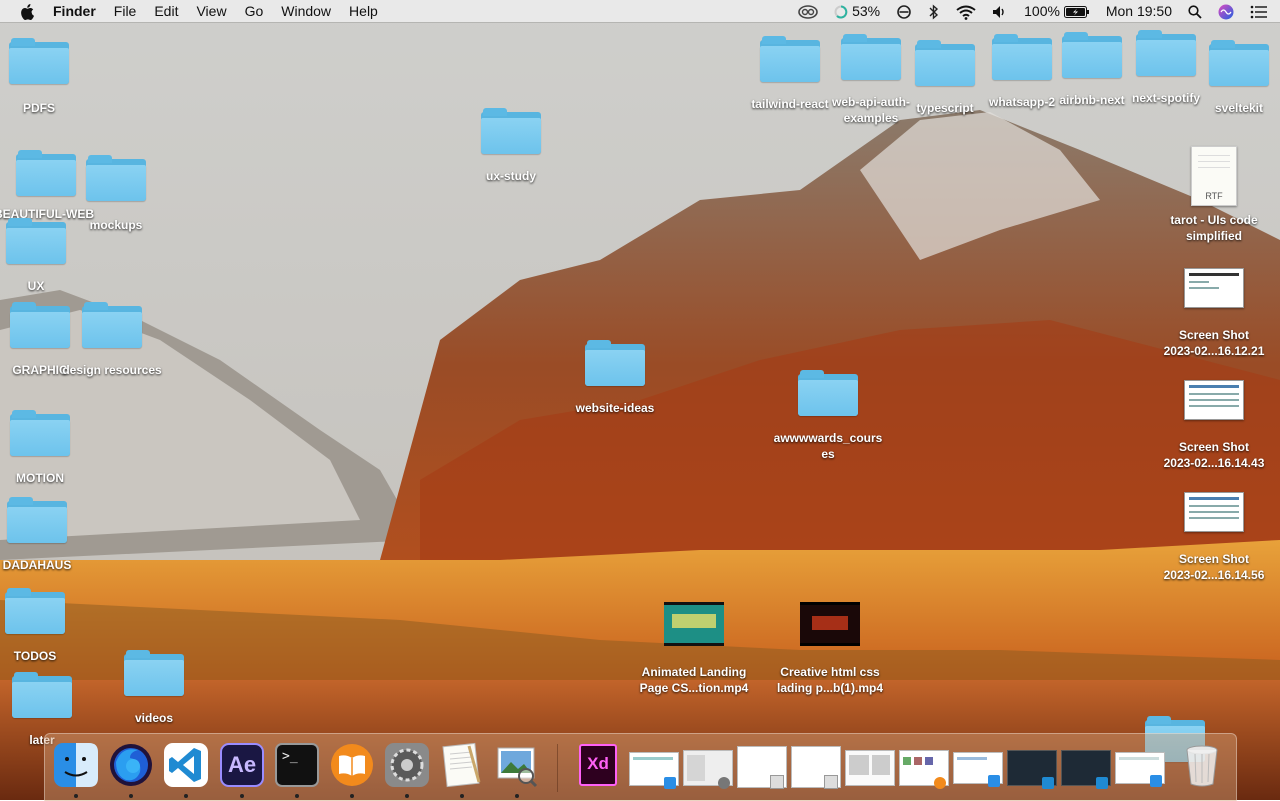 The width and height of the screenshot is (1280, 801). I want to click on file-screenshot-1: Screen Shot 2023-02...16.12.21, so click(1214, 313).